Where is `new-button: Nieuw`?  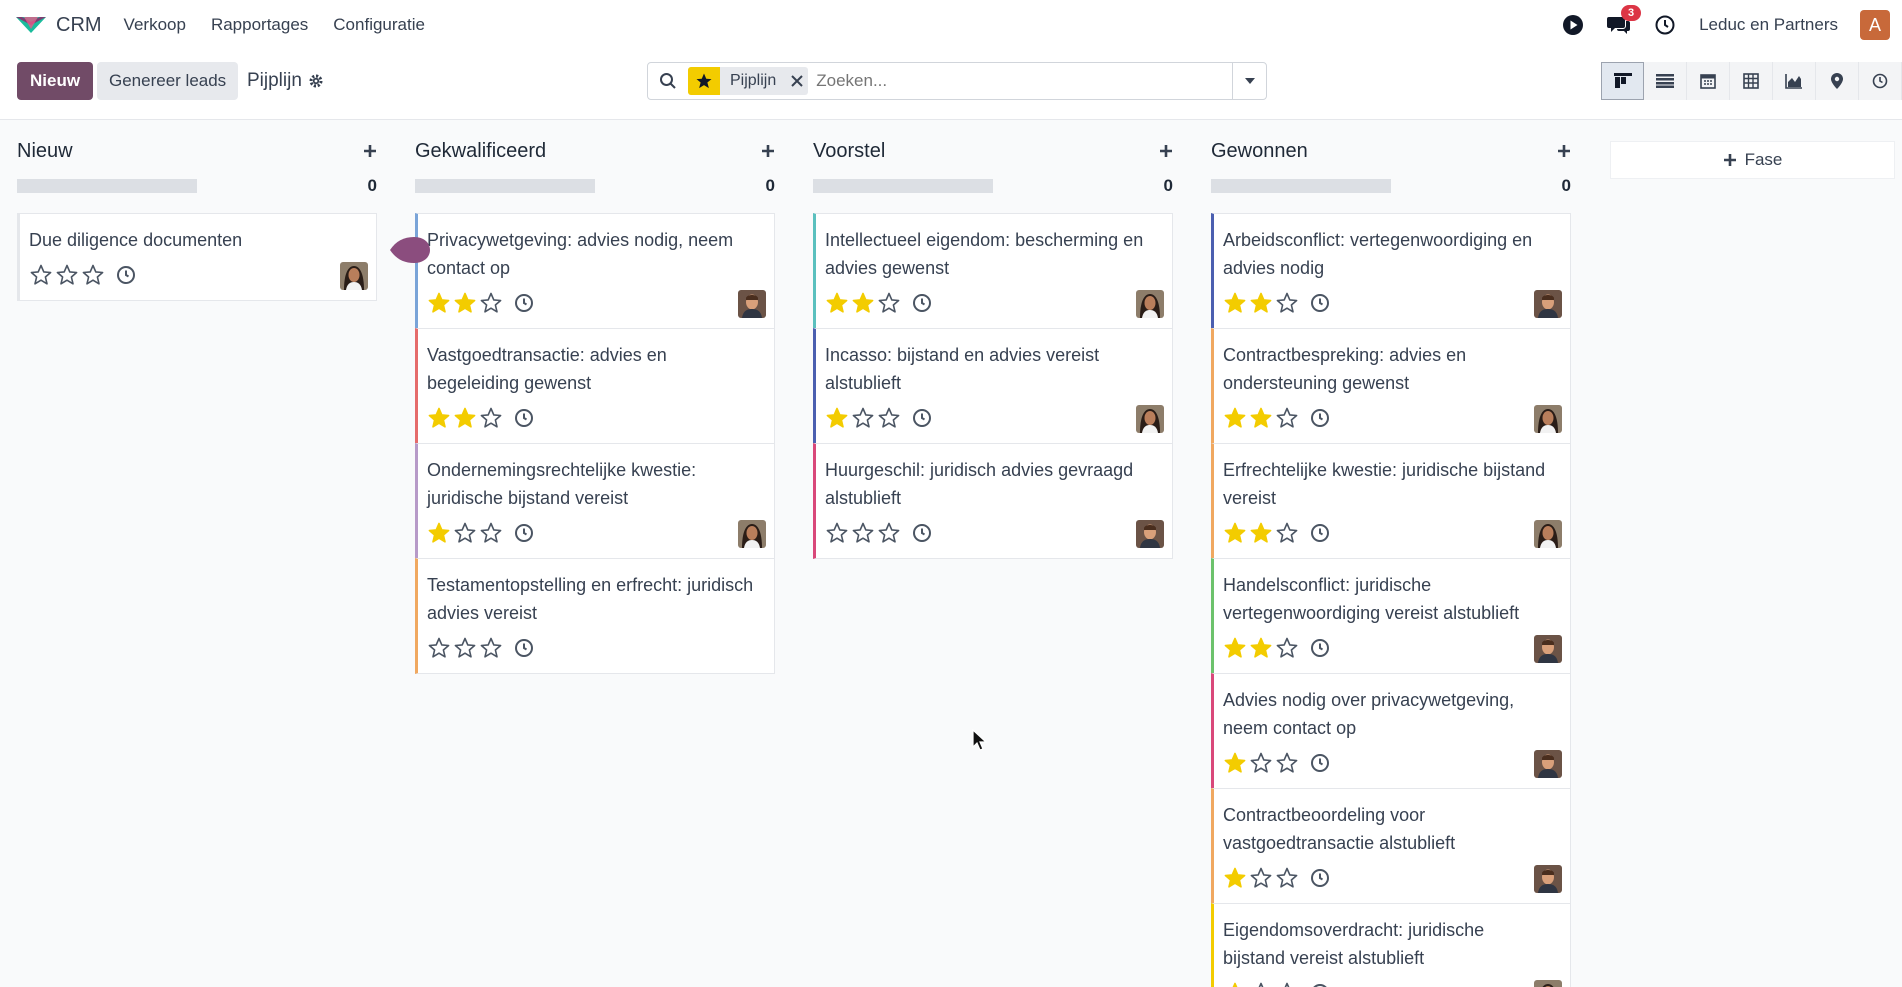
new-button: Nieuw is located at coordinates (55, 81).